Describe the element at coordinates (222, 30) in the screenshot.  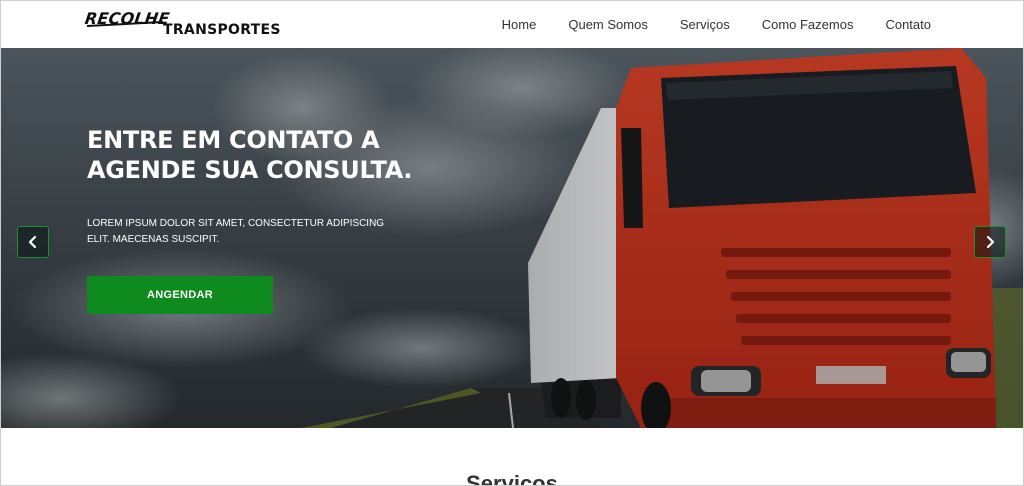
I see `brand-line-2: TRANSPORTES` at that location.